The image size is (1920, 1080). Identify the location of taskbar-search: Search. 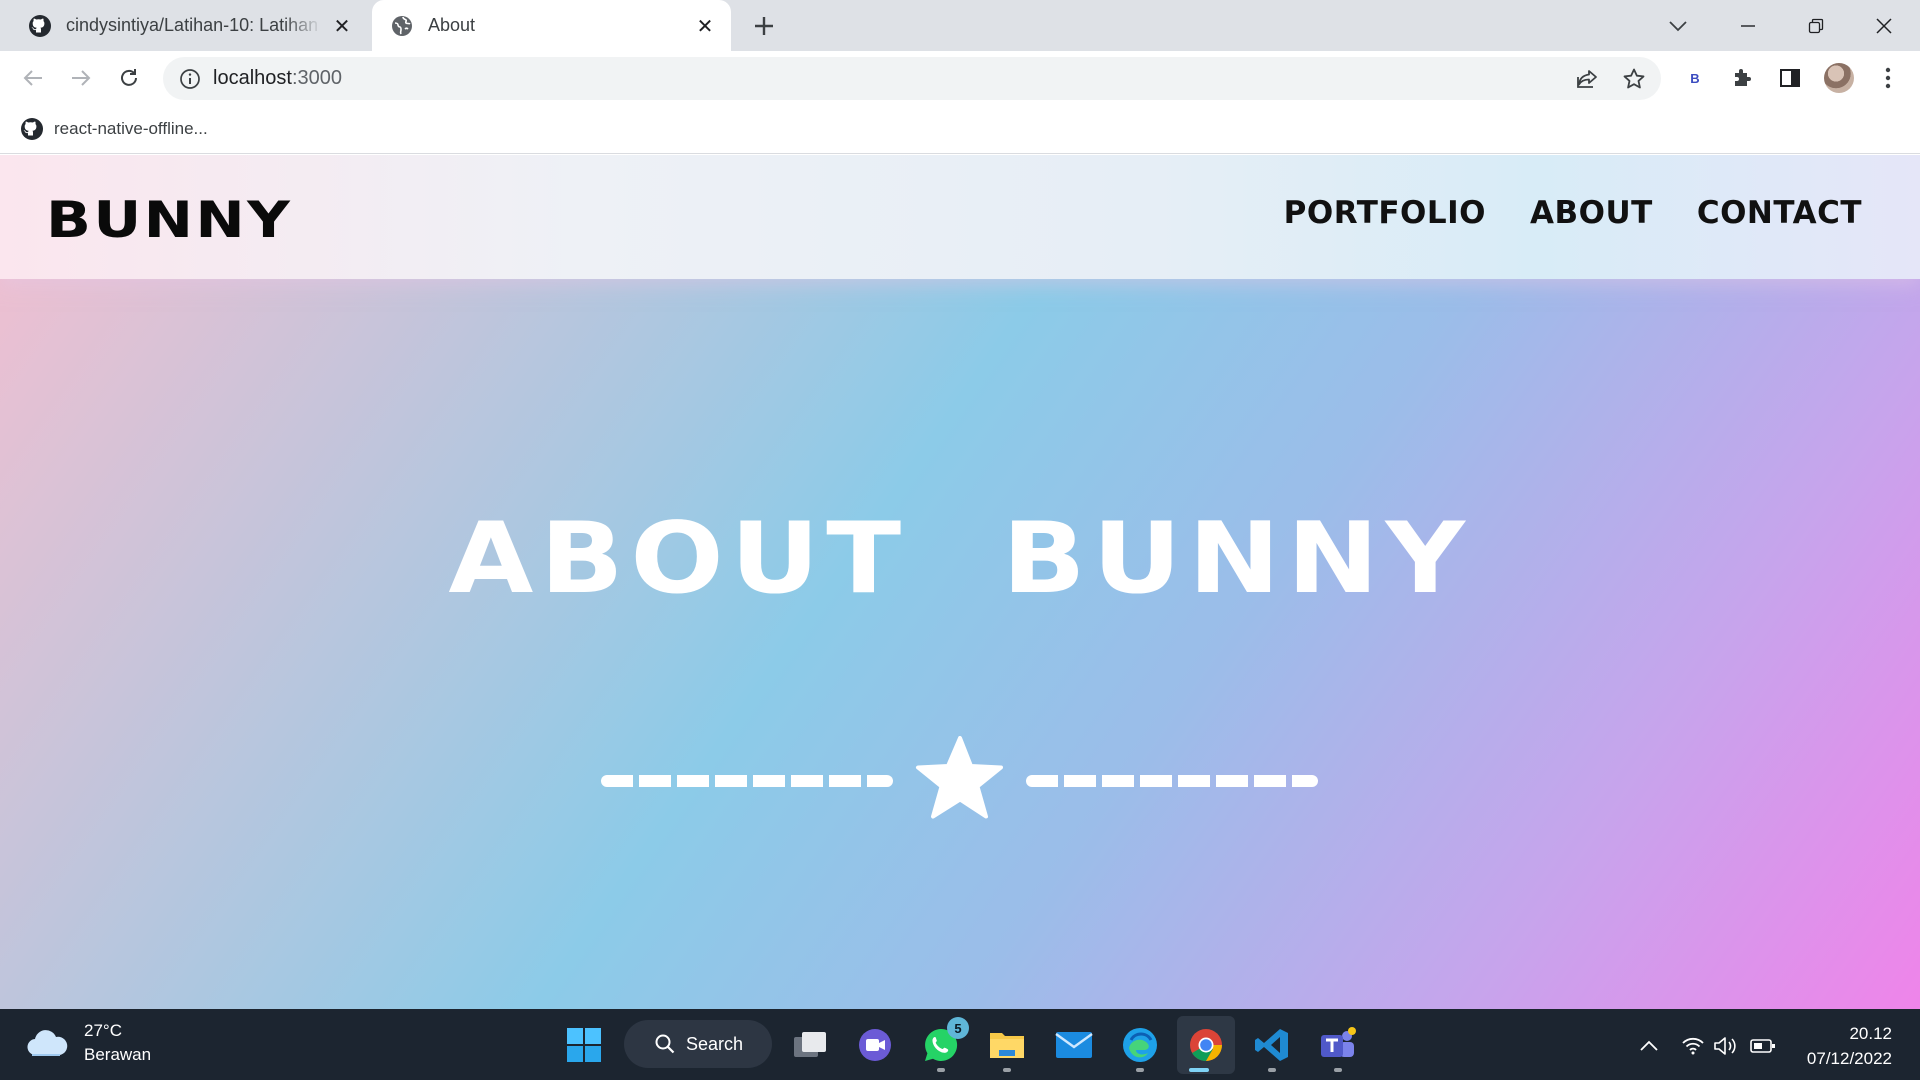
(698, 1044).